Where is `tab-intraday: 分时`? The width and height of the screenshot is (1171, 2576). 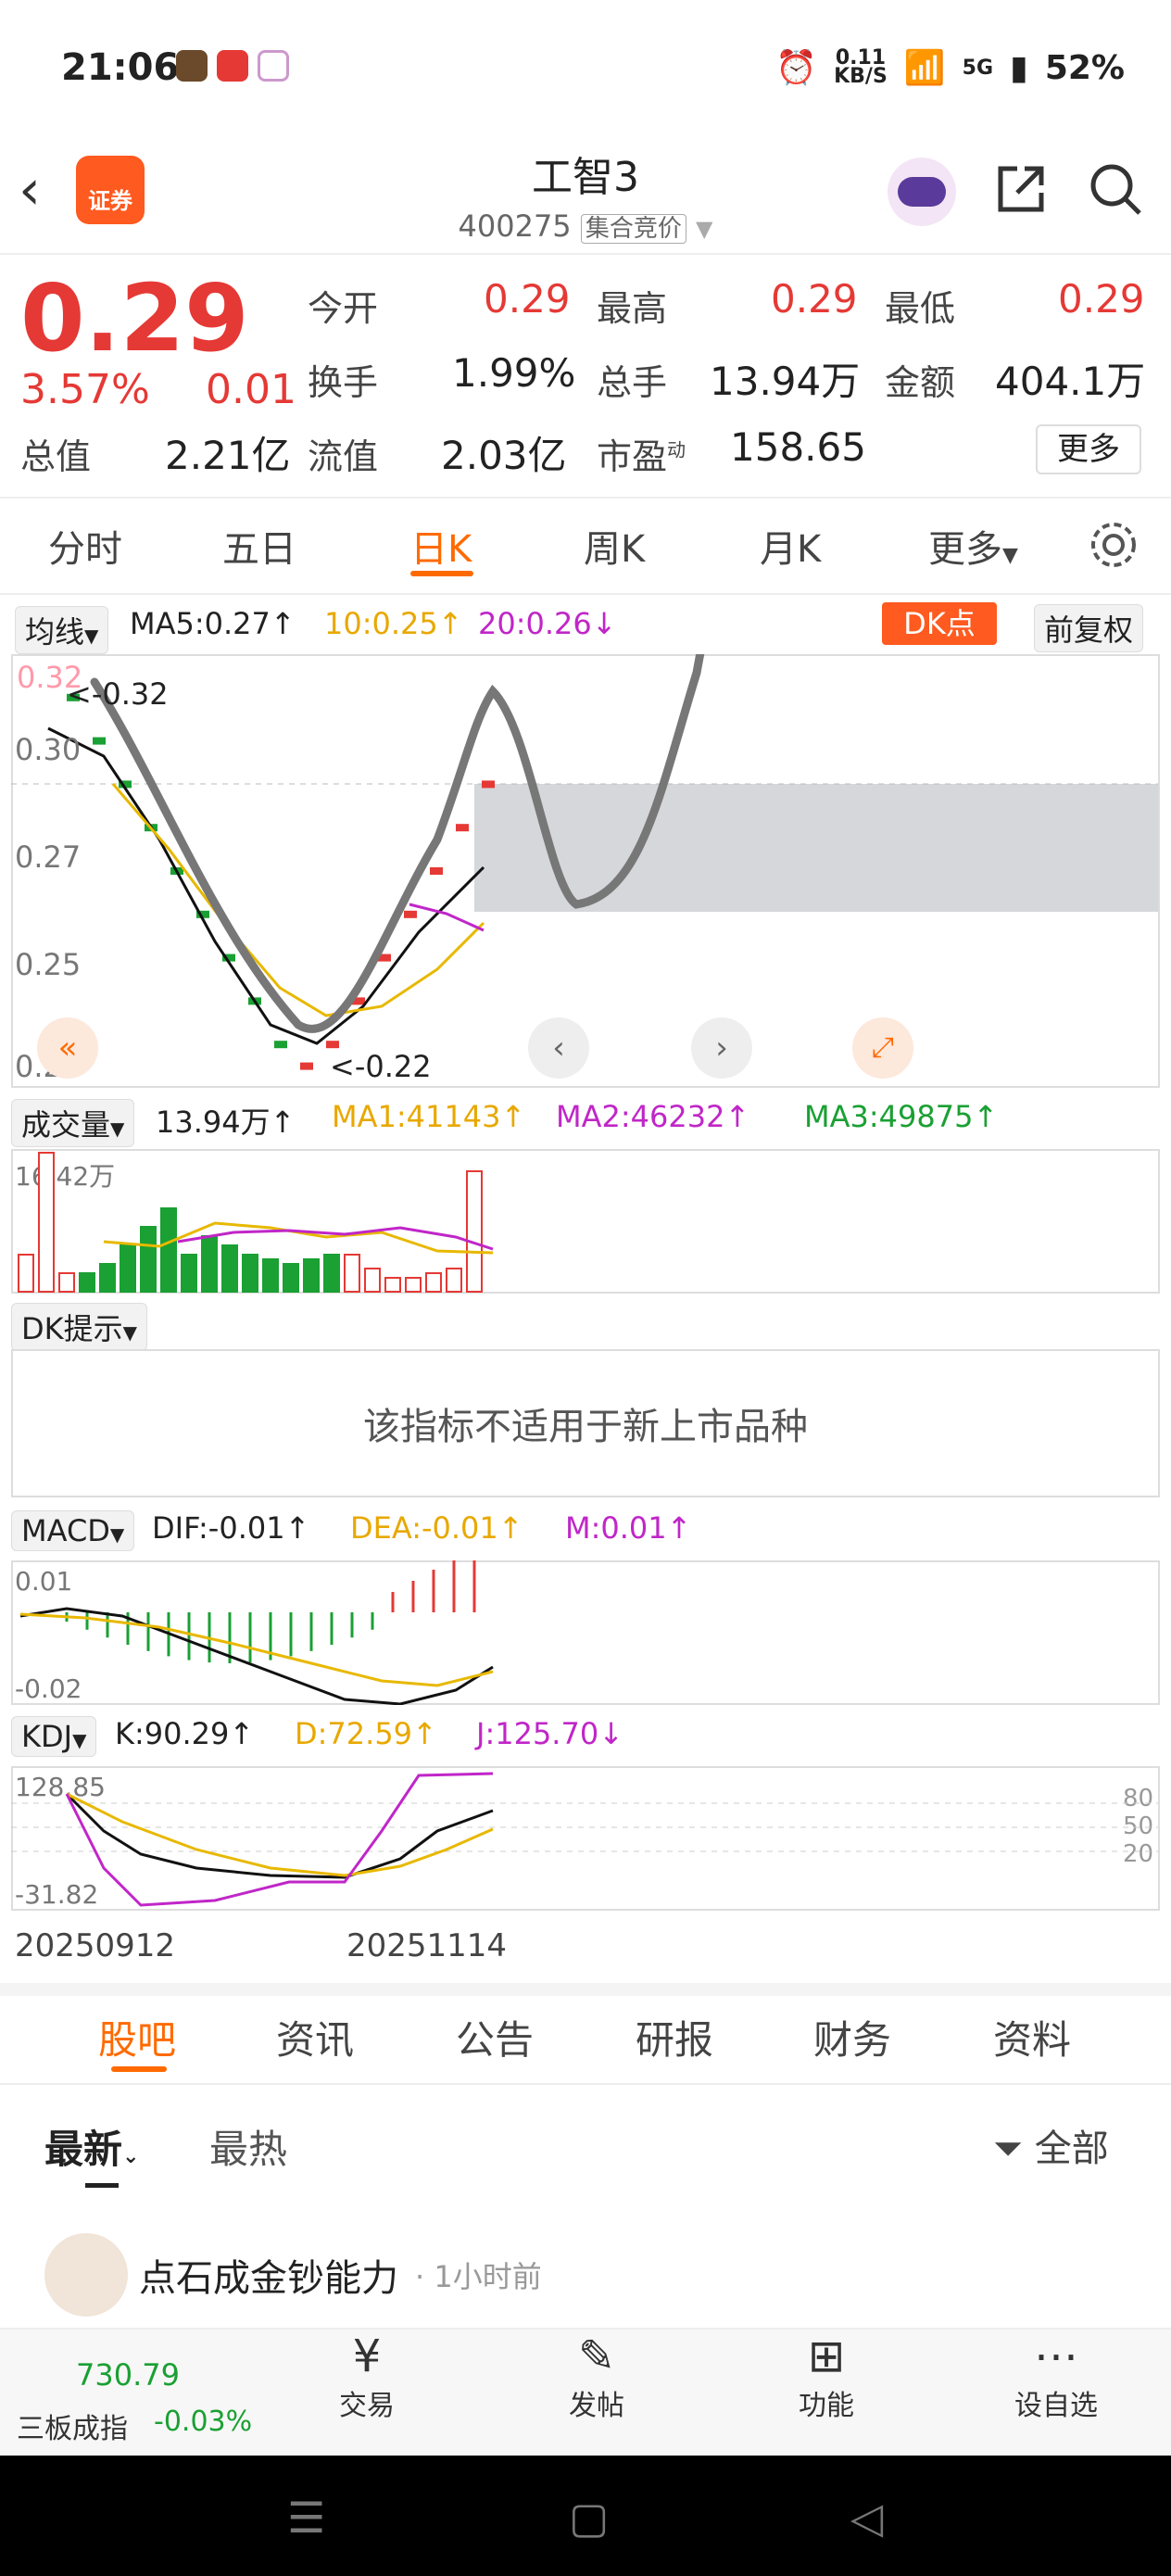
tab-intraday: 分时 is located at coordinates (85, 546).